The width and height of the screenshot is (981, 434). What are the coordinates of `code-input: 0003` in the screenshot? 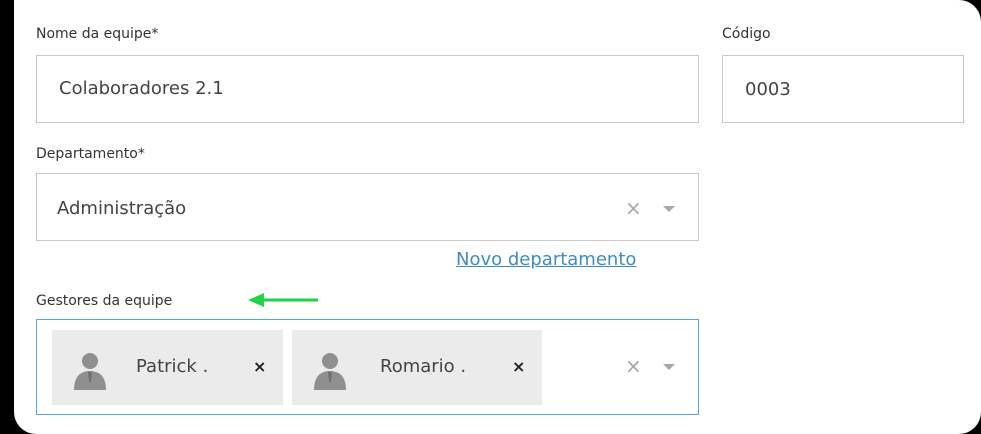 It's located at (843, 89).